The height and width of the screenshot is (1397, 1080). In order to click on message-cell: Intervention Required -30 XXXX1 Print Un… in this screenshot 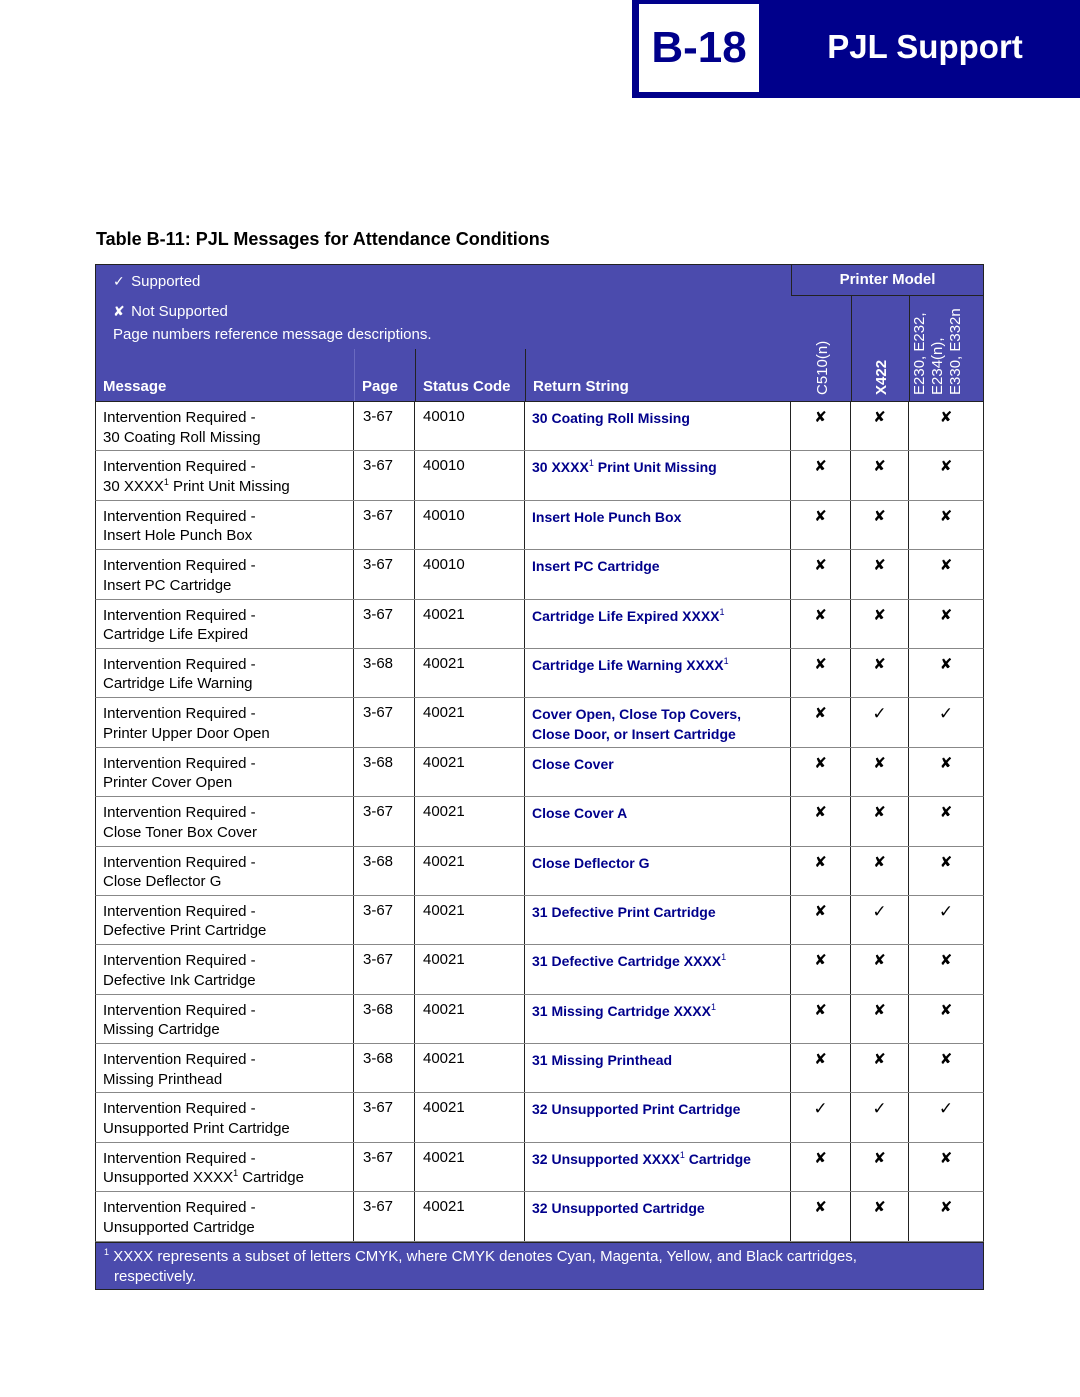, I will do `click(225, 475)`.